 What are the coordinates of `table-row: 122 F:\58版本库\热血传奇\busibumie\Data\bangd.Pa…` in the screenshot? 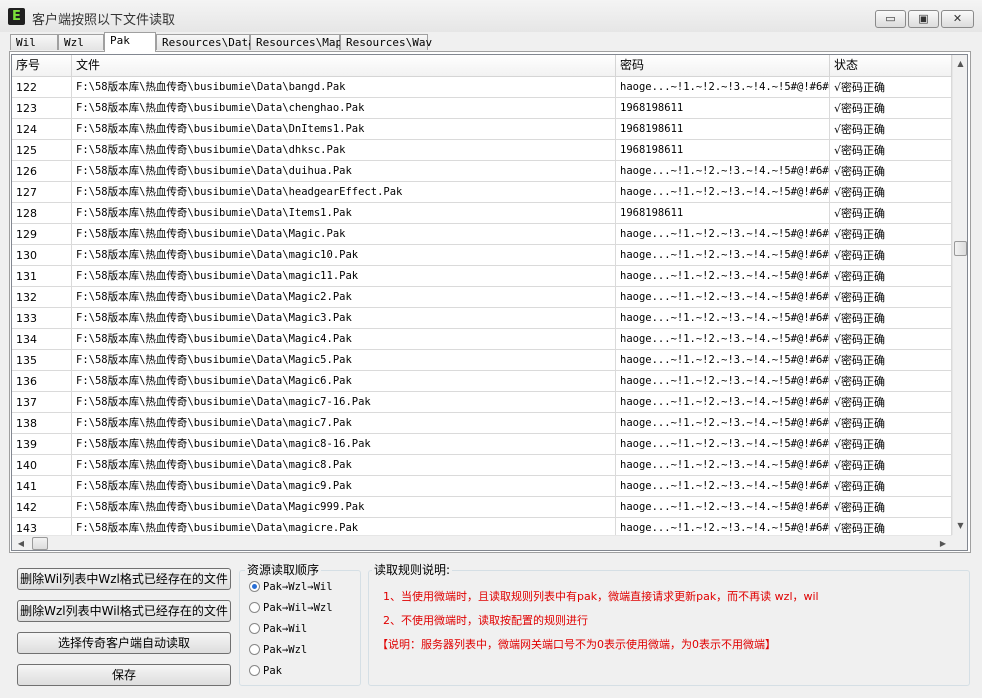 It's located at (482, 87).